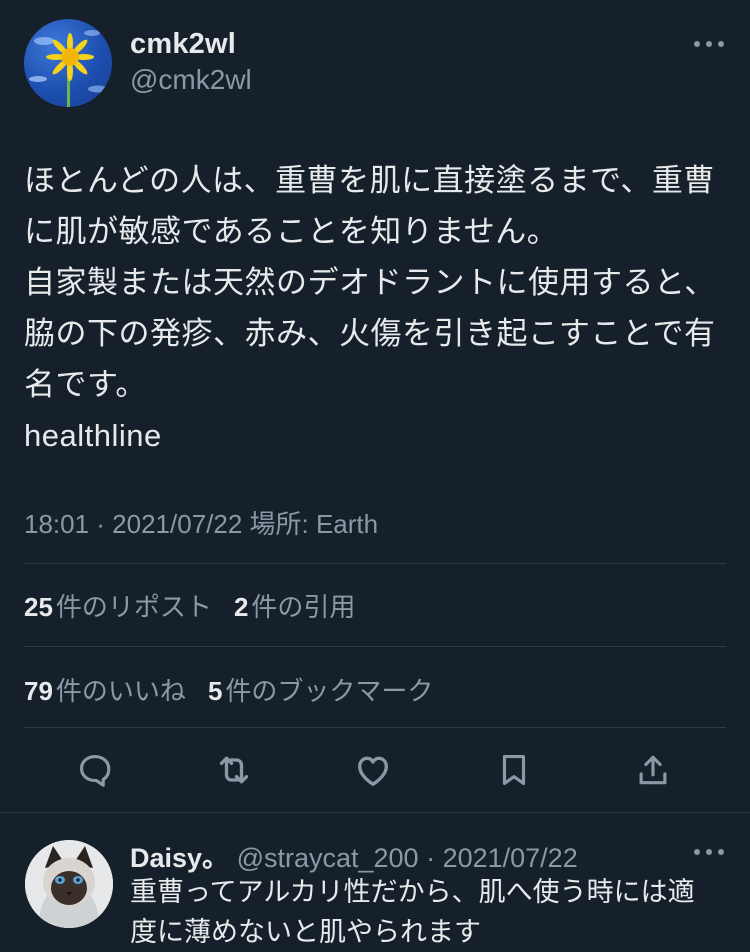  I want to click on reposts-stat: 25 件のリポスト, so click(118, 605).